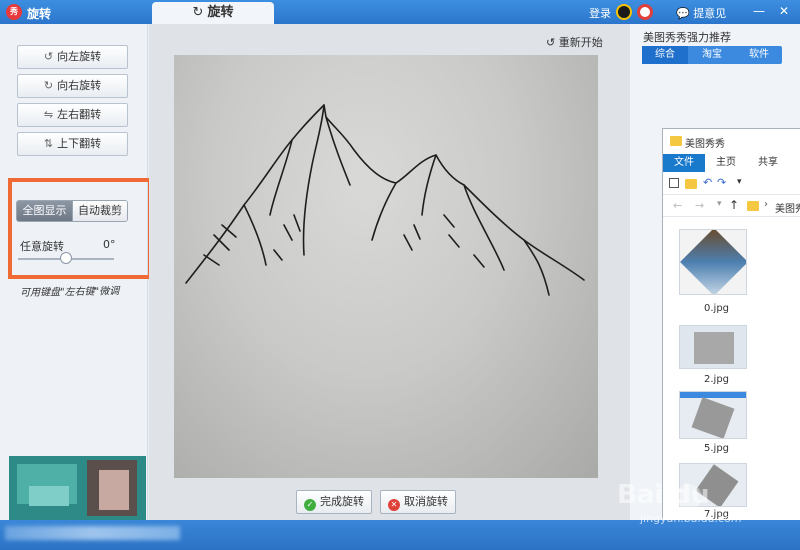  What do you see at coordinates (69, 292) in the screenshot?
I see `keyboard-hint: 可用键盘"左右键"微调` at bounding box center [69, 292].